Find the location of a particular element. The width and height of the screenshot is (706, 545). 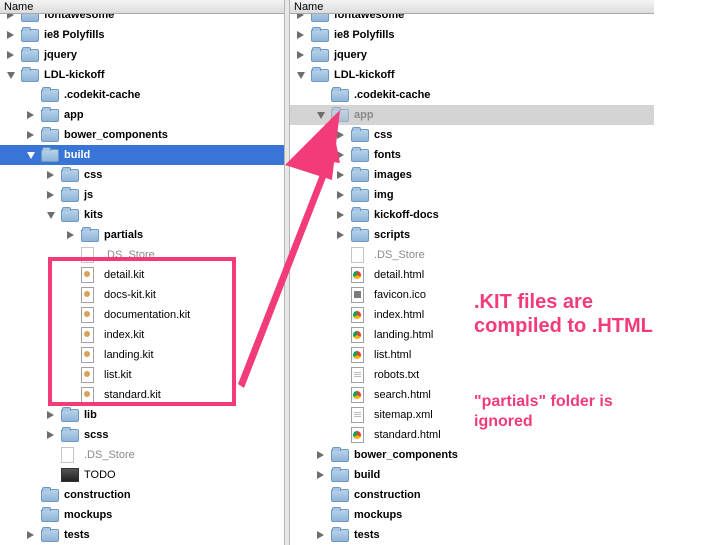

file-row: list.html is located at coordinates (472, 355).